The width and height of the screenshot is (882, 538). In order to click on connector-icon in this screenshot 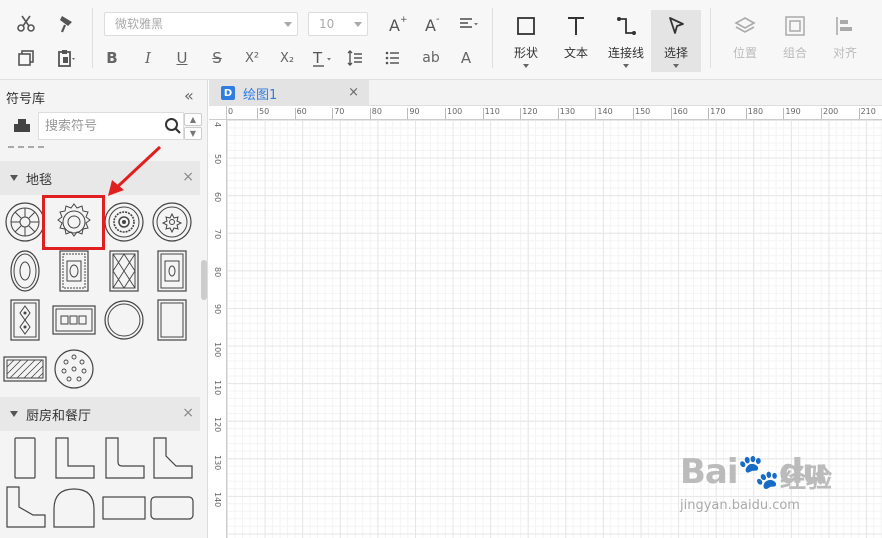, I will do `click(626, 26)`.